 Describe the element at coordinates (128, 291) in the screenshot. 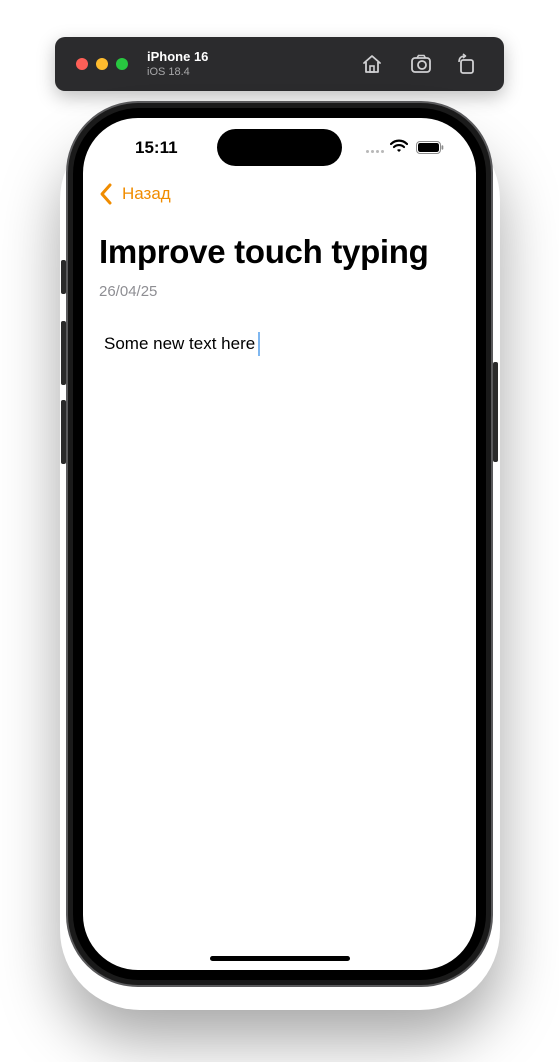

I see `note-date: 26/04/25` at that location.